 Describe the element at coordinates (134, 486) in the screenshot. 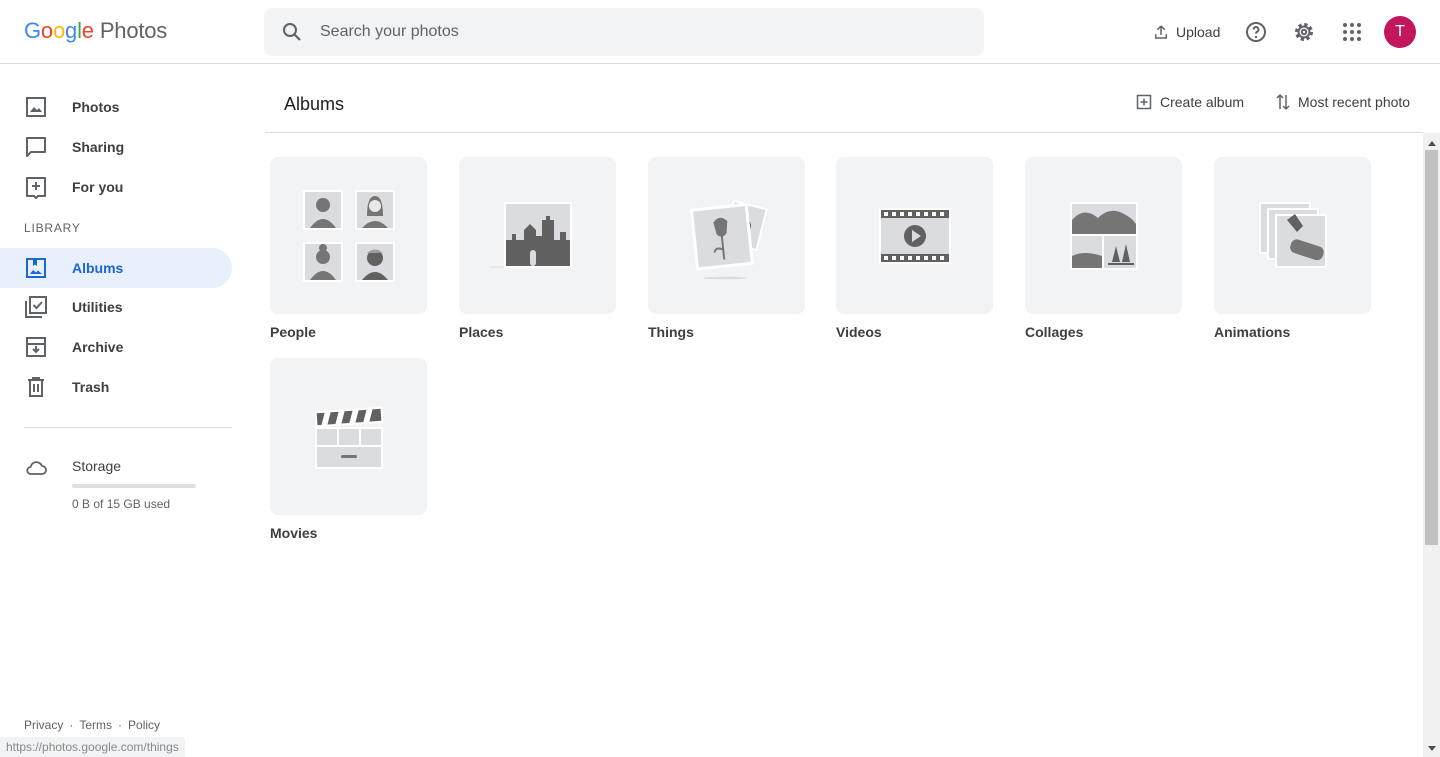

I see `storage-progress-bar` at that location.